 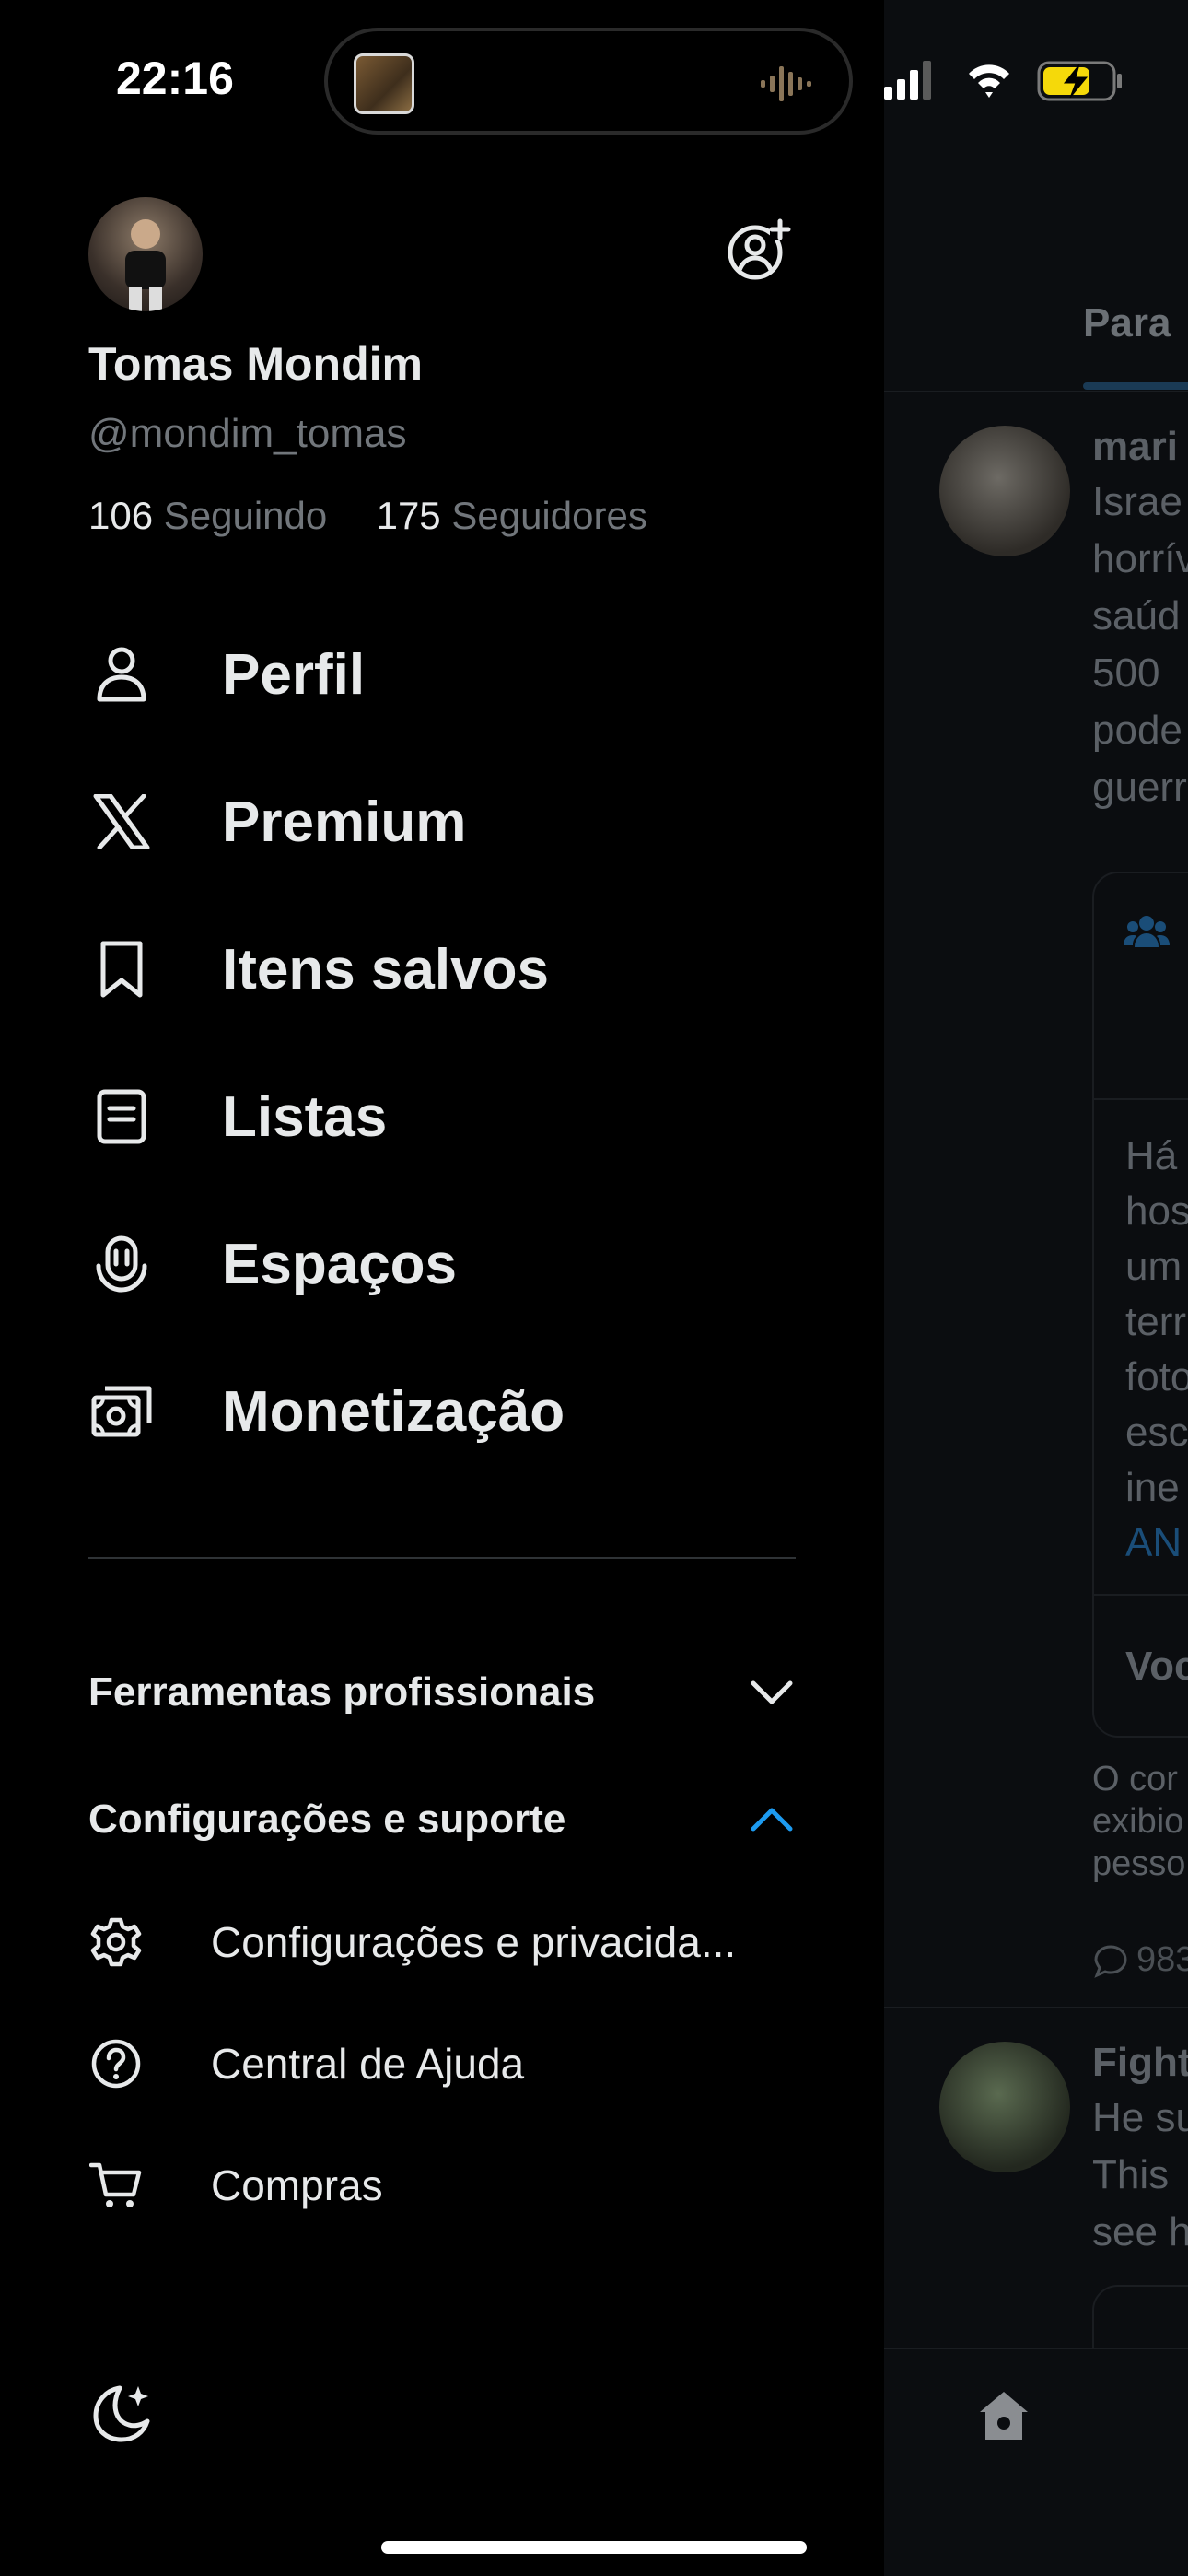 What do you see at coordinates (1151, 1155) in the screenshot?
I see `note-text-line: Há` at bounding box center [1151, 1155].